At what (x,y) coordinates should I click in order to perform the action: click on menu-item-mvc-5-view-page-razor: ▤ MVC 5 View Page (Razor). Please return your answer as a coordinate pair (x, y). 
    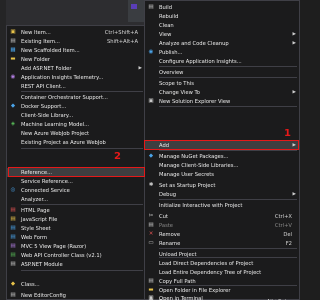
    Looking at the image, I should click on (76, 246).